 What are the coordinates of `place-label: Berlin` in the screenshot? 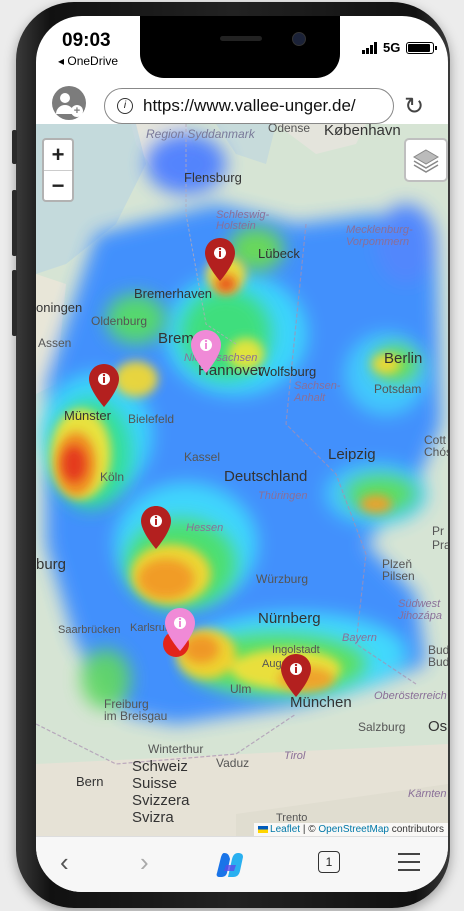 It's located at (403, 358).